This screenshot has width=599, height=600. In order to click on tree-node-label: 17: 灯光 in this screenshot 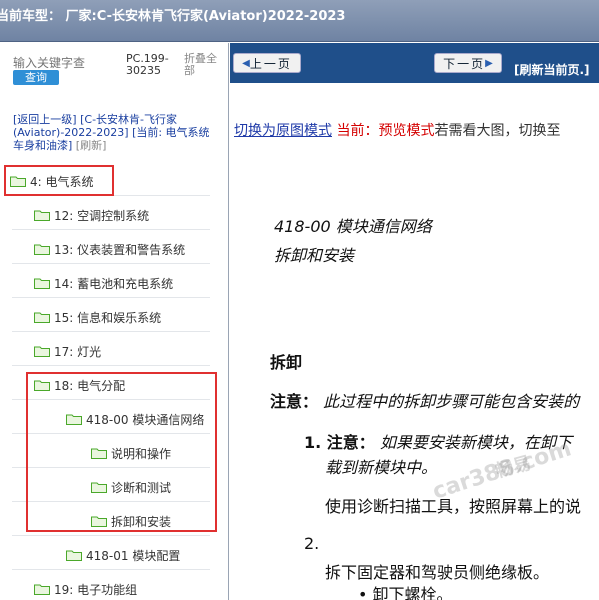, I will do `click(78, 351)`.